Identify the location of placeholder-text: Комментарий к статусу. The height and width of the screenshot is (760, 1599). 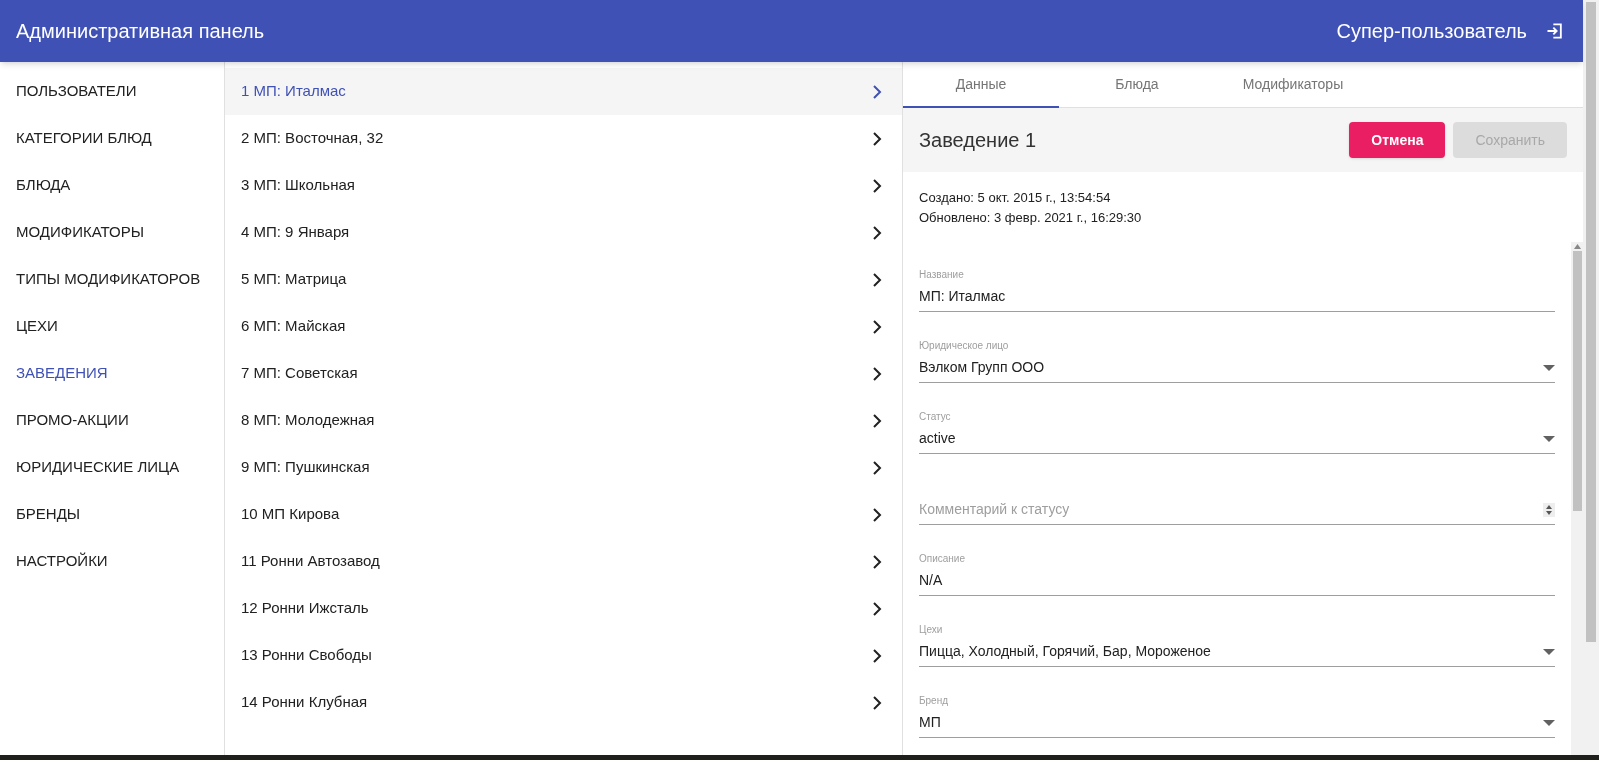
(994, 509).